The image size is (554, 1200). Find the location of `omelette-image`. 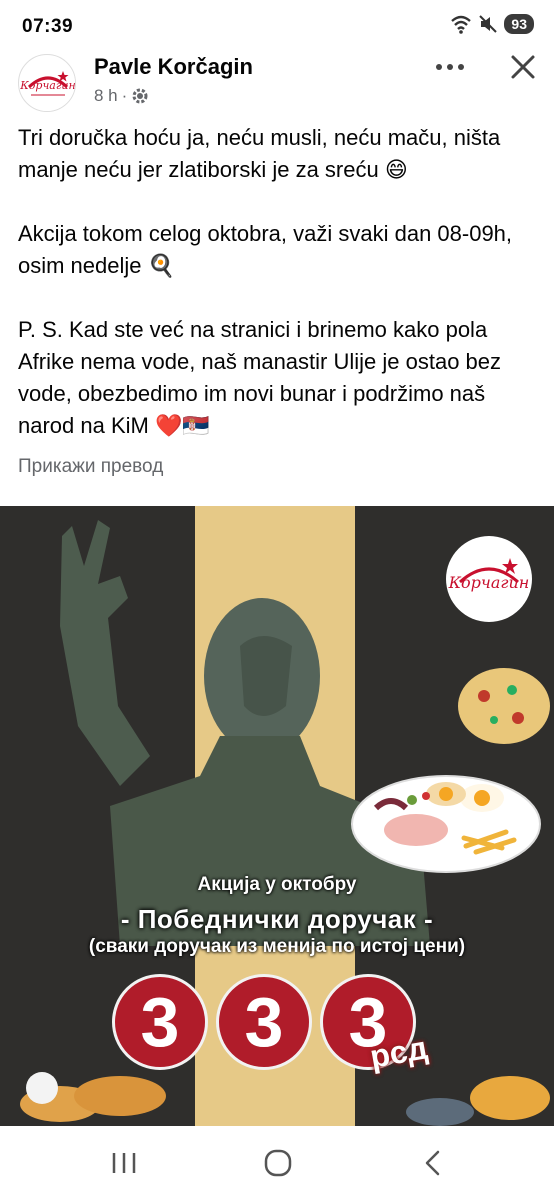

omelette-image is located at coordinates (504, 706).